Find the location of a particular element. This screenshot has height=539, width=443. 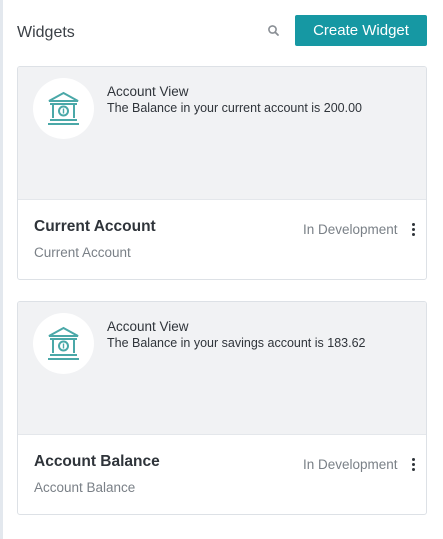

widgets-header: Widgets Create Widget is located at coordinates (222, 31).